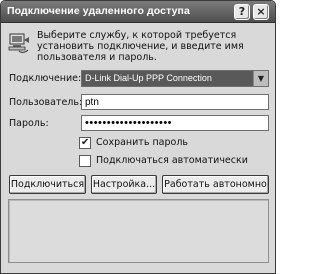 The height and width of the screenshot is (274, 320). I want to click on window-title: Подключение удаленного доступа, so click(98, 11).